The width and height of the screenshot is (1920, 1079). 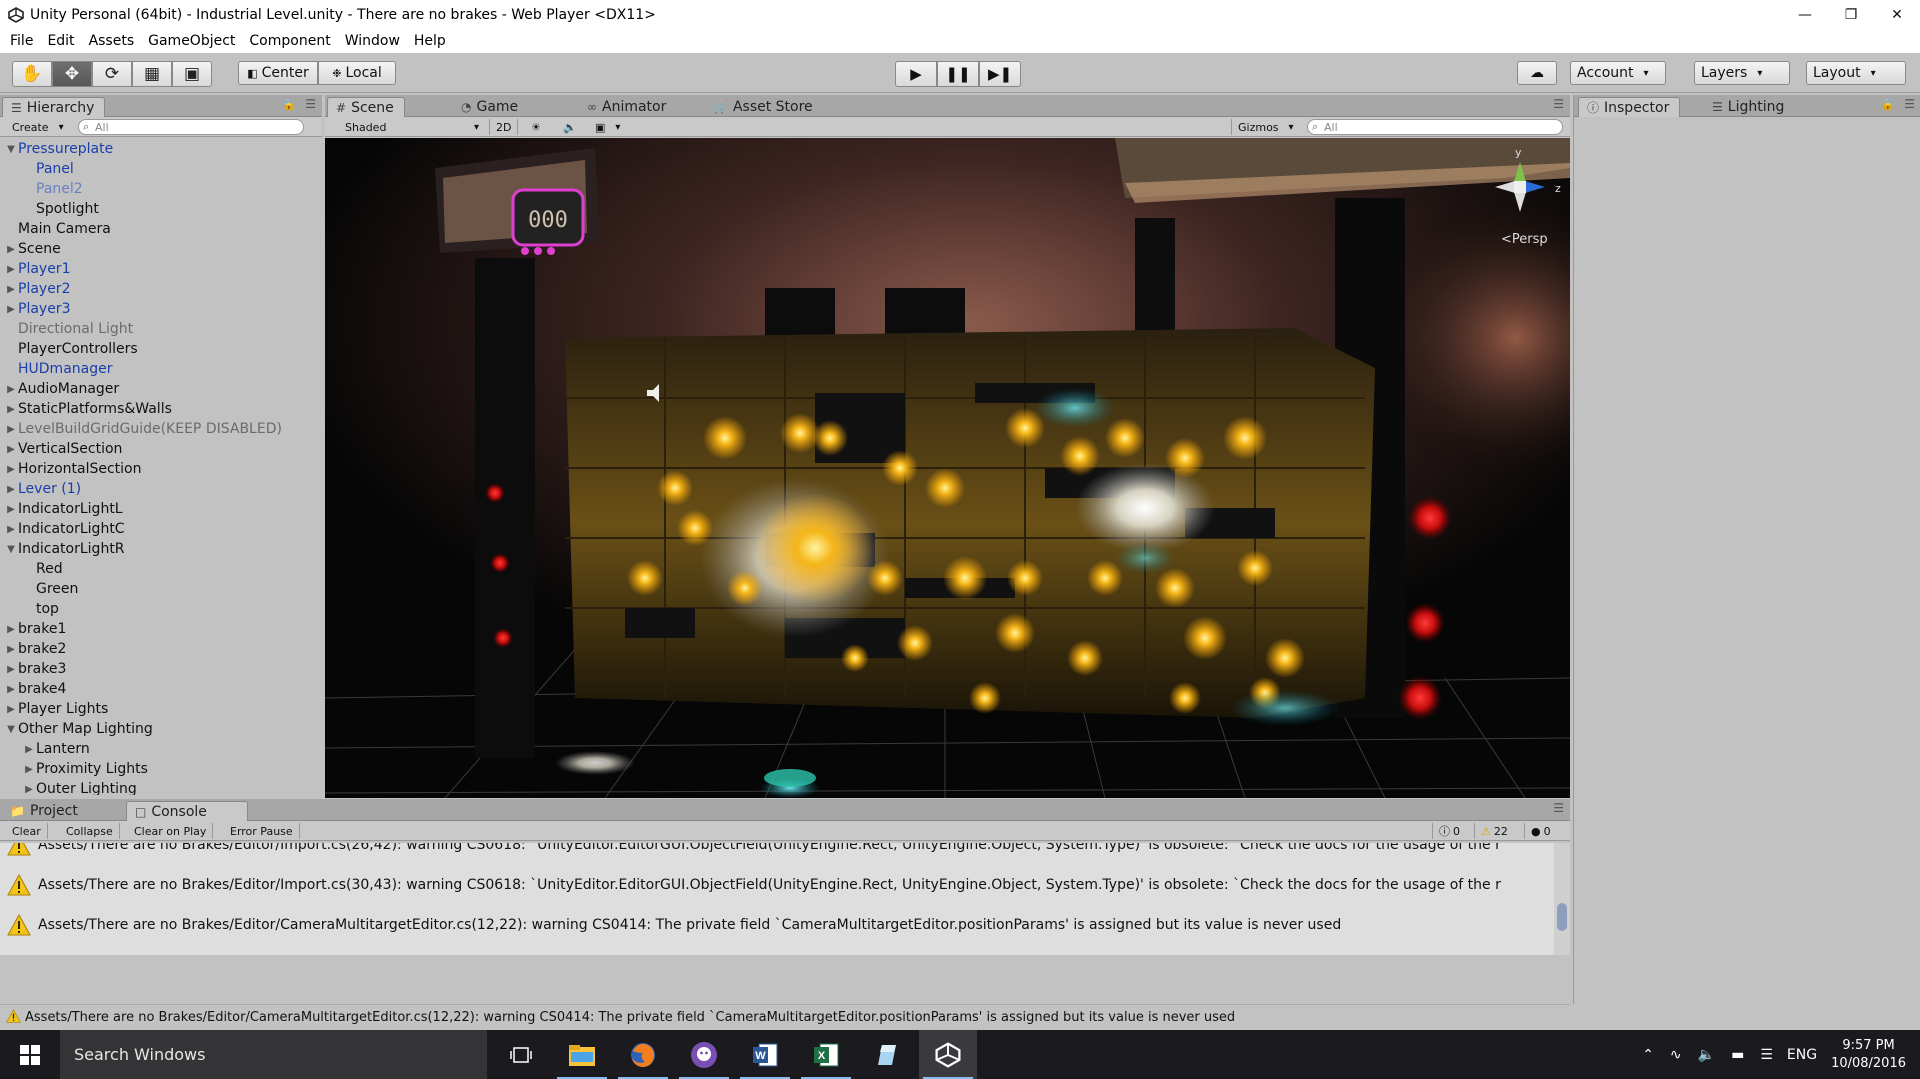 What do you see at coordinates (151, 609) in the screenshot?
I see `hierarchy-item: top` at bounding box center [151, 609].